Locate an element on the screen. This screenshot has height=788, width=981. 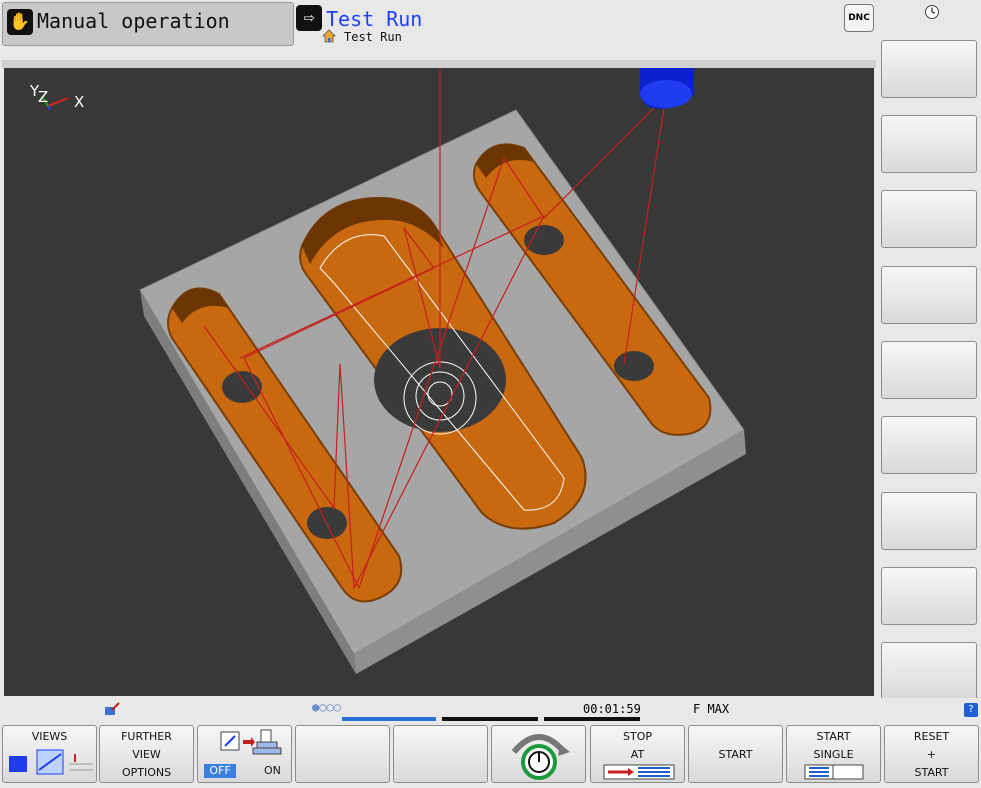
toggle-softkey: OFF ON is located at coordinates (244, 754).